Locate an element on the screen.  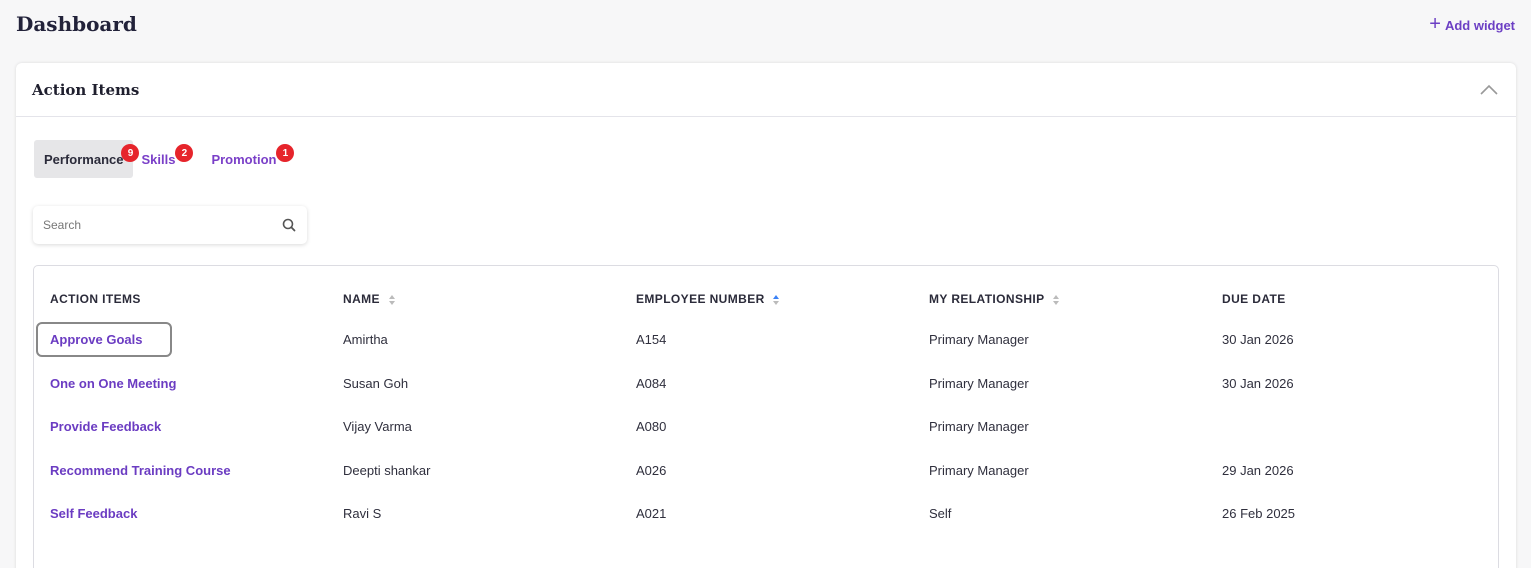
tab-label: Skills is located at coordinates (158, 159).